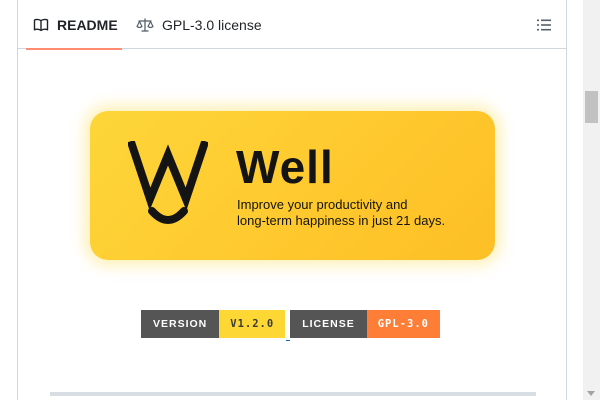  I want to click on well-logo-icon, so click(168, 185).